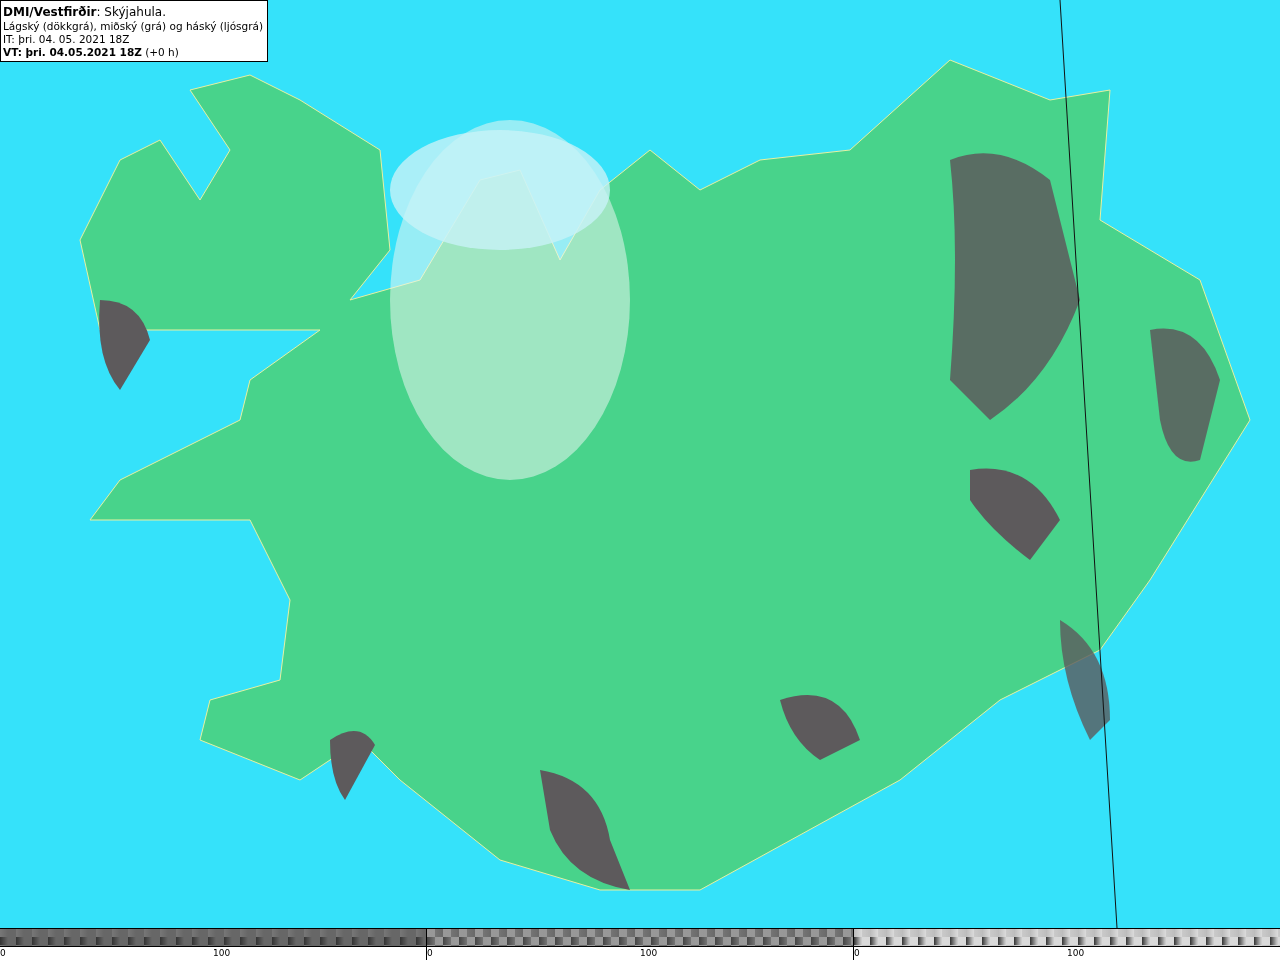 This screenshot has width=1280, height=960. I want to click on info-text: DMI/Vestfirðir: Skýjahula., so click(85, 12).